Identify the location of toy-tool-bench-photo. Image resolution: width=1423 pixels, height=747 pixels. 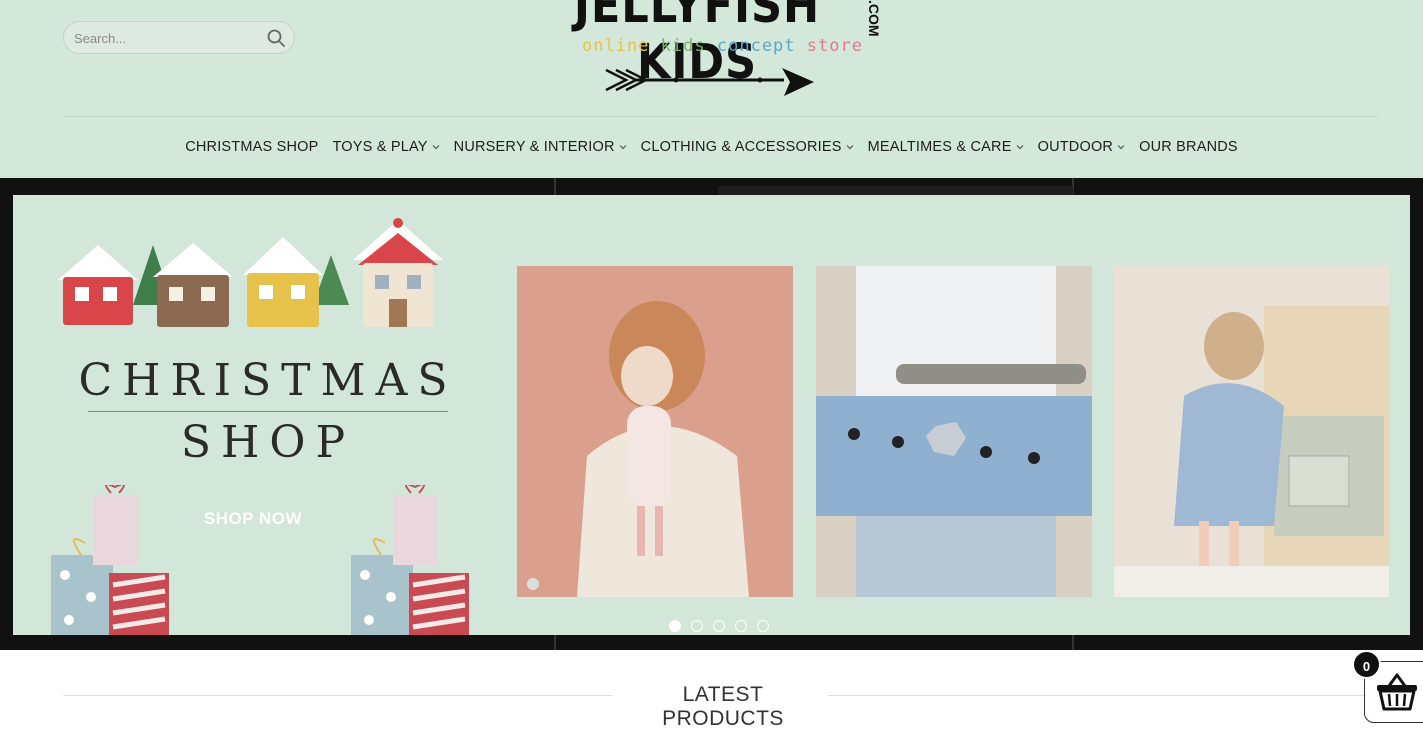
(954, 431).